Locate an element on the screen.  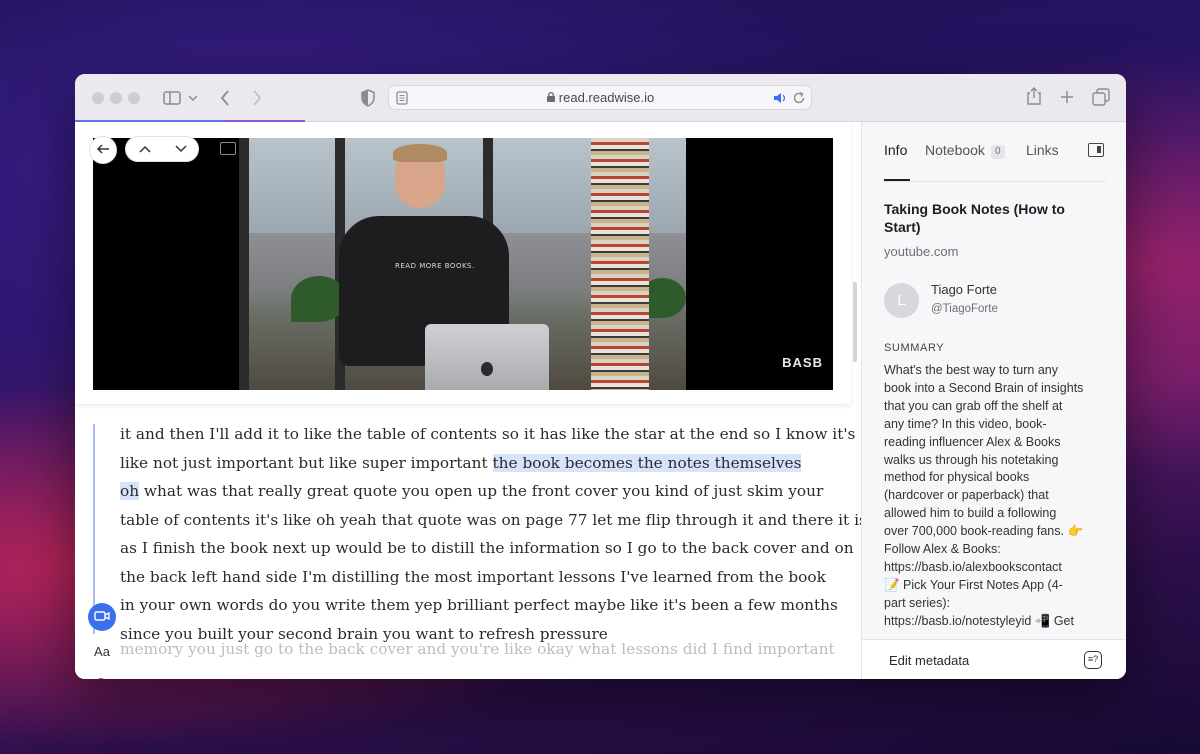
author-name: Tiago Forte is located at coordinates (964, 289).